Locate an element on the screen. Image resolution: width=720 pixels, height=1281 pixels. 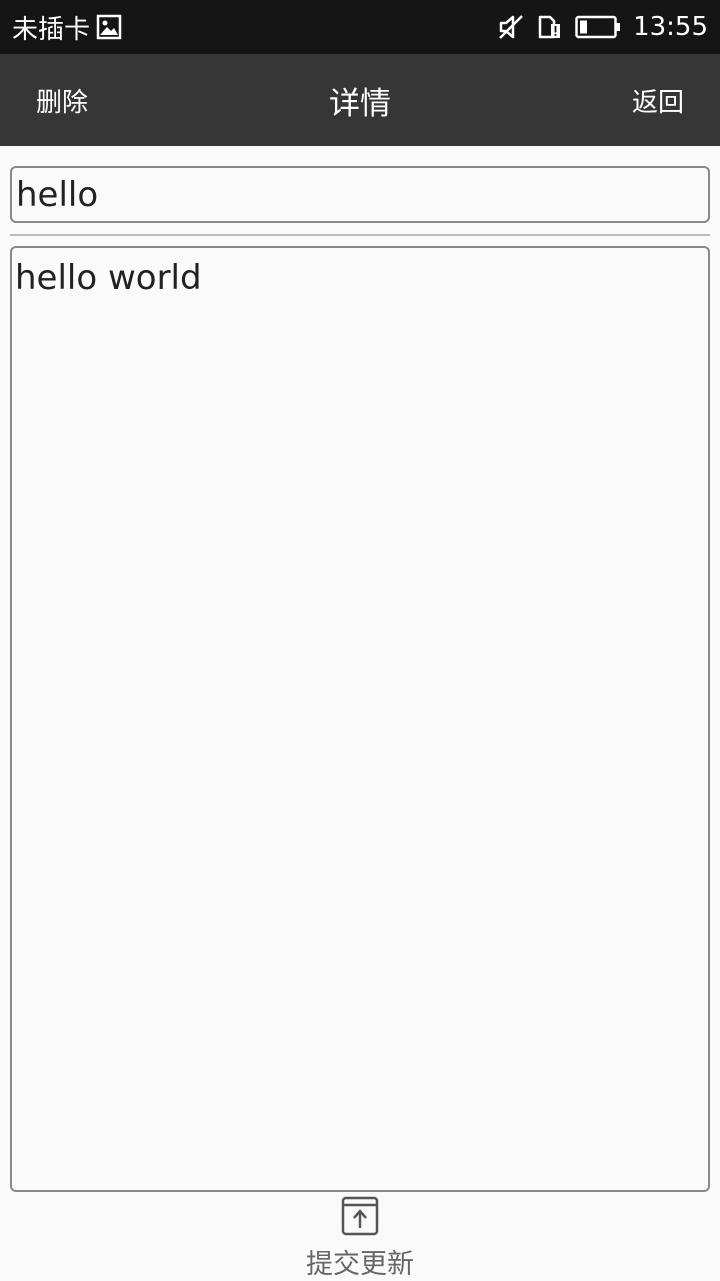
app-toolbar: 删除 详情 返回 is located at coordinates (360, 100).